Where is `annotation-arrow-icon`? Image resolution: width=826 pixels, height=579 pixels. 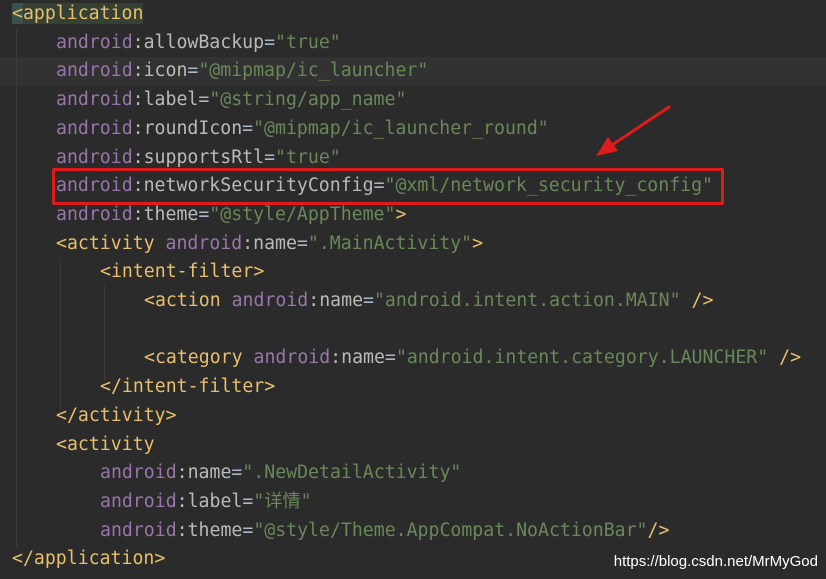 annotation-arrow-icon is located at coordinates (633, 130).